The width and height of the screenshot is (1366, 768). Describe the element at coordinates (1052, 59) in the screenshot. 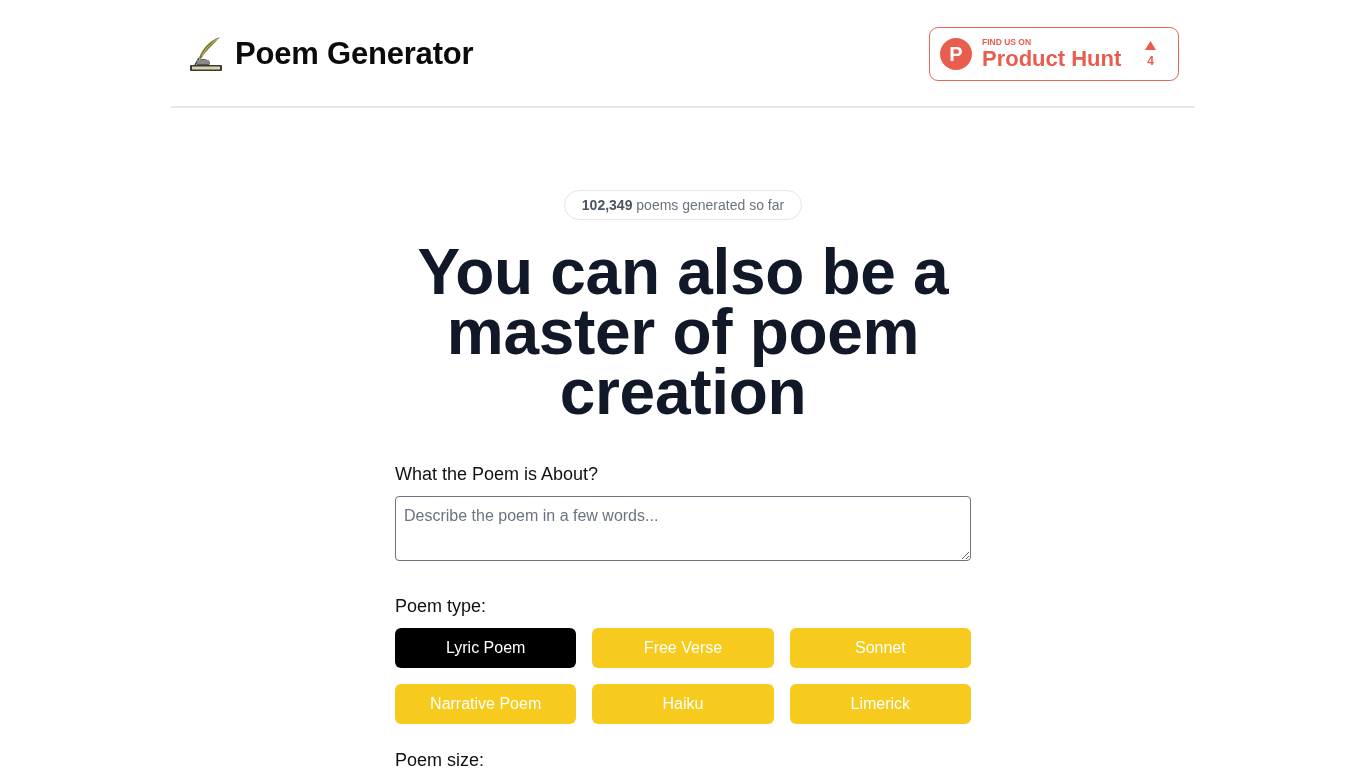

I see `product-hunt-name: Product Hunt` at that location.